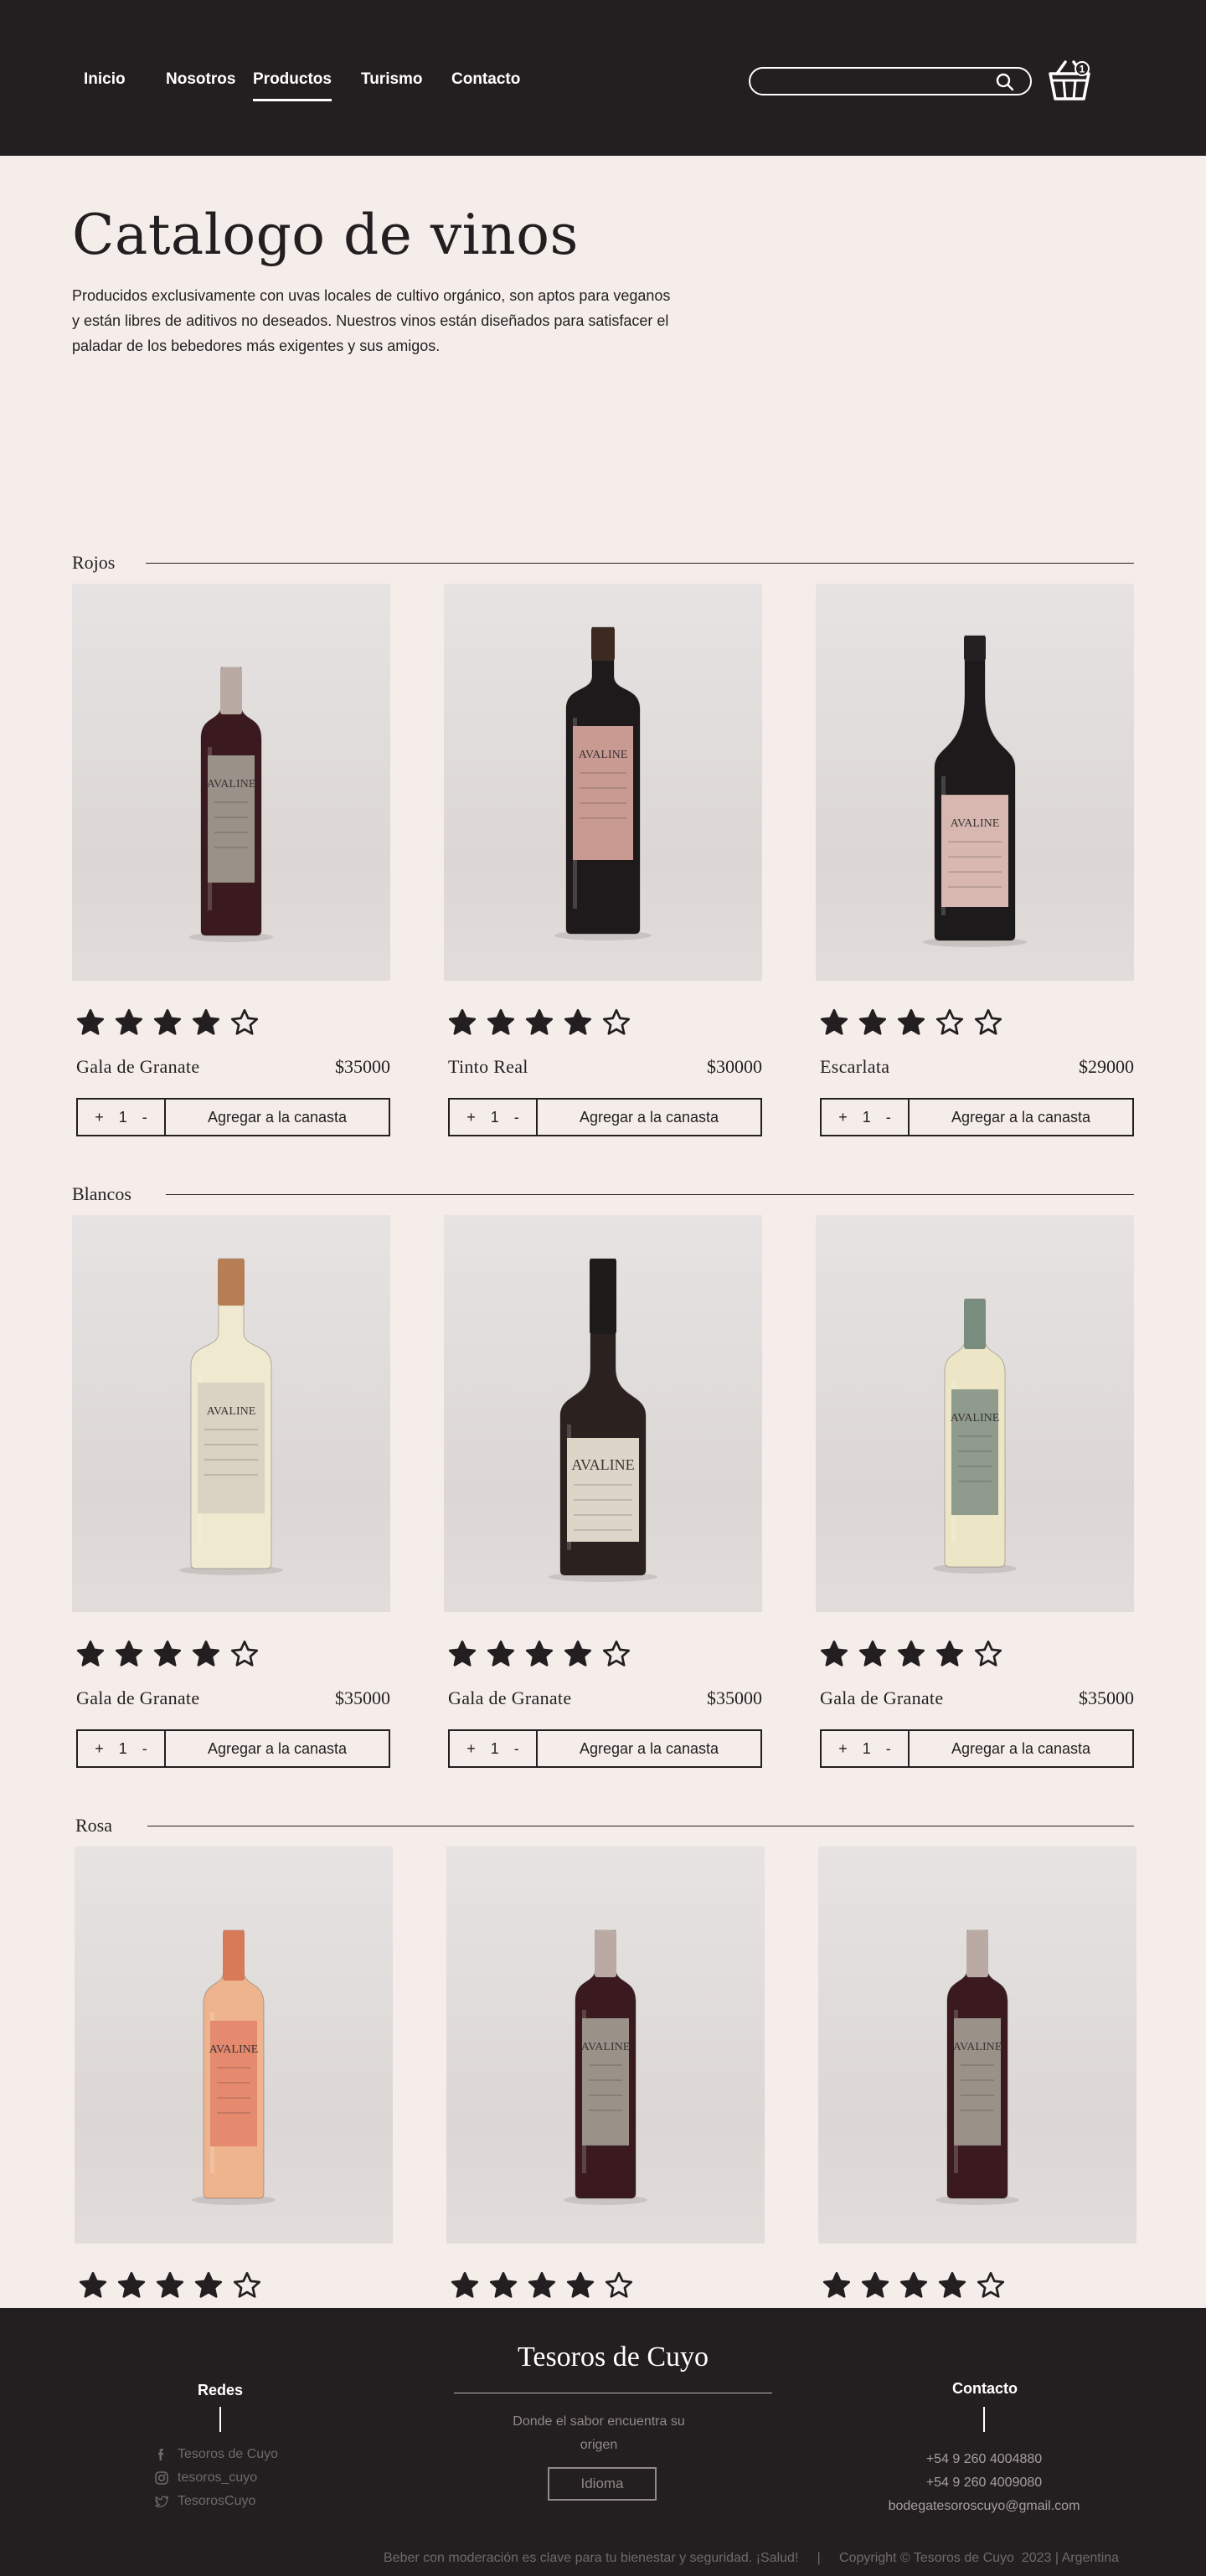  What do you see at coordinates (1005, 82) in the screenshot?
I see `search-icon` at bounding box center [1005, 82].